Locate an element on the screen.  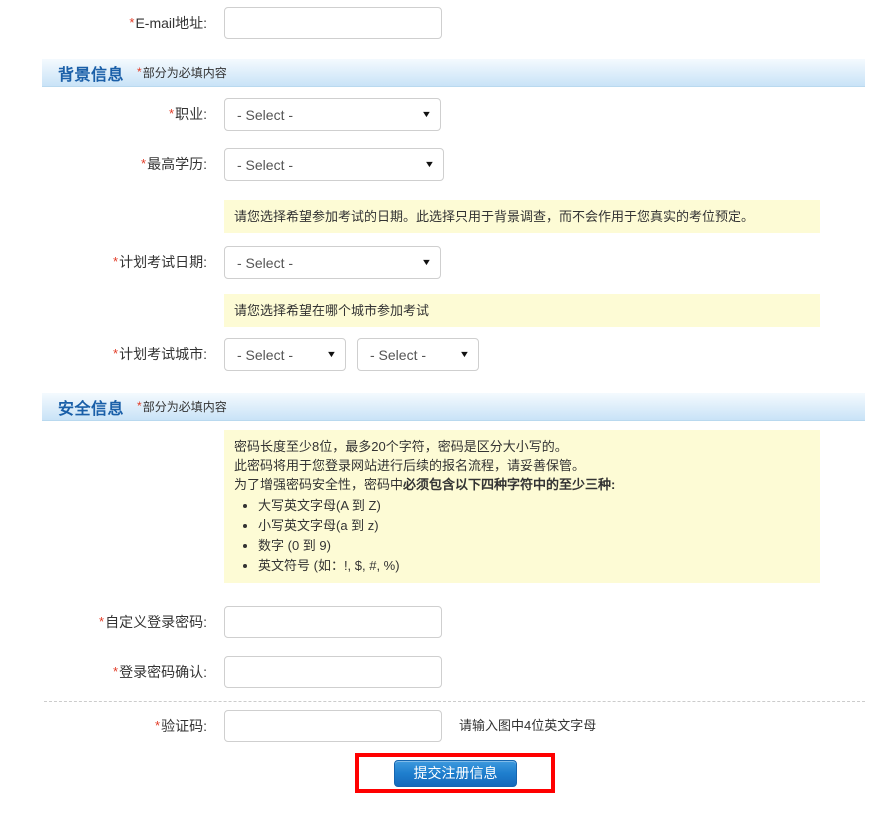
education-label-text: 最高学历: is located at coordinates (177, 164).